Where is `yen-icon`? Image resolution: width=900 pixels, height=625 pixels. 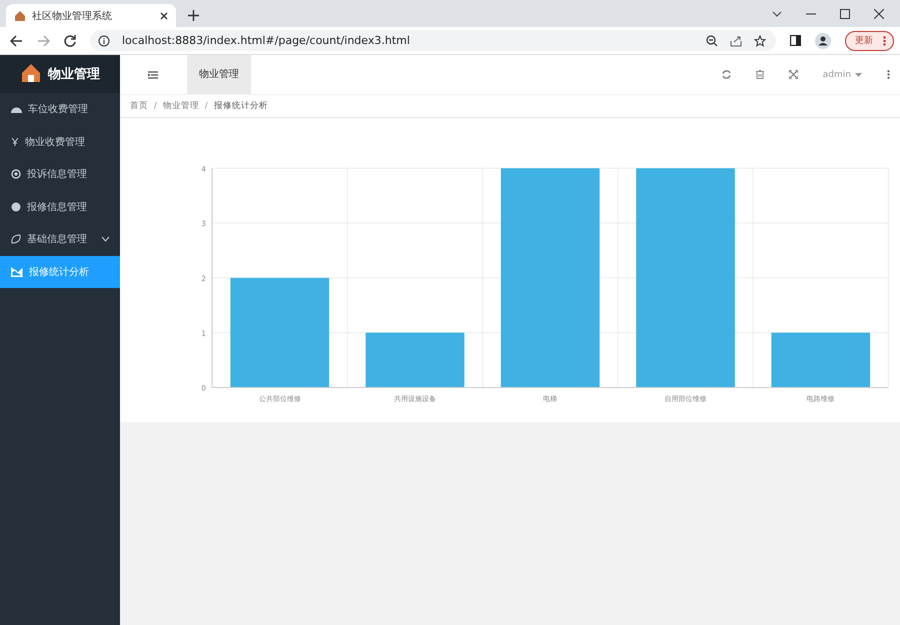 yen-icon is located at coordinates (15, 142).